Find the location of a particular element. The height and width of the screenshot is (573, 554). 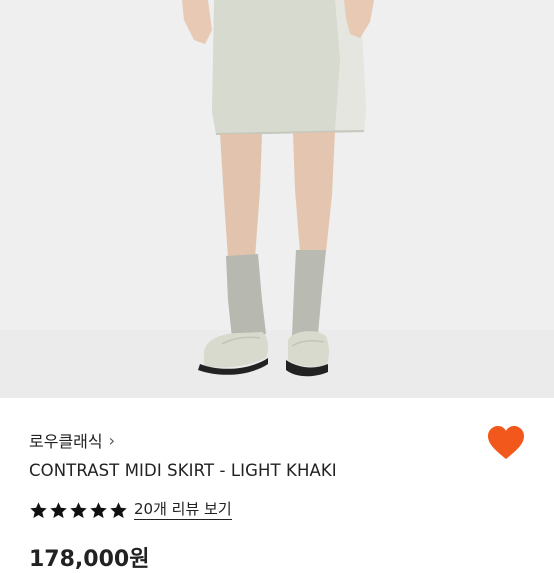

chevron-right-icon: › is located at coordinates (112, 440).